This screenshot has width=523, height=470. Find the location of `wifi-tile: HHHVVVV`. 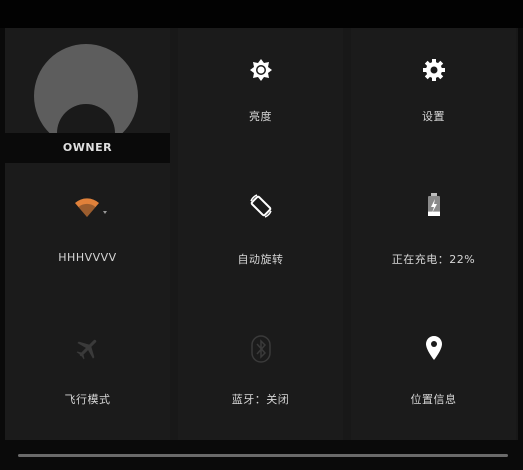

wifi-tile: HHHVVVV is located at coordinates (87, 233).